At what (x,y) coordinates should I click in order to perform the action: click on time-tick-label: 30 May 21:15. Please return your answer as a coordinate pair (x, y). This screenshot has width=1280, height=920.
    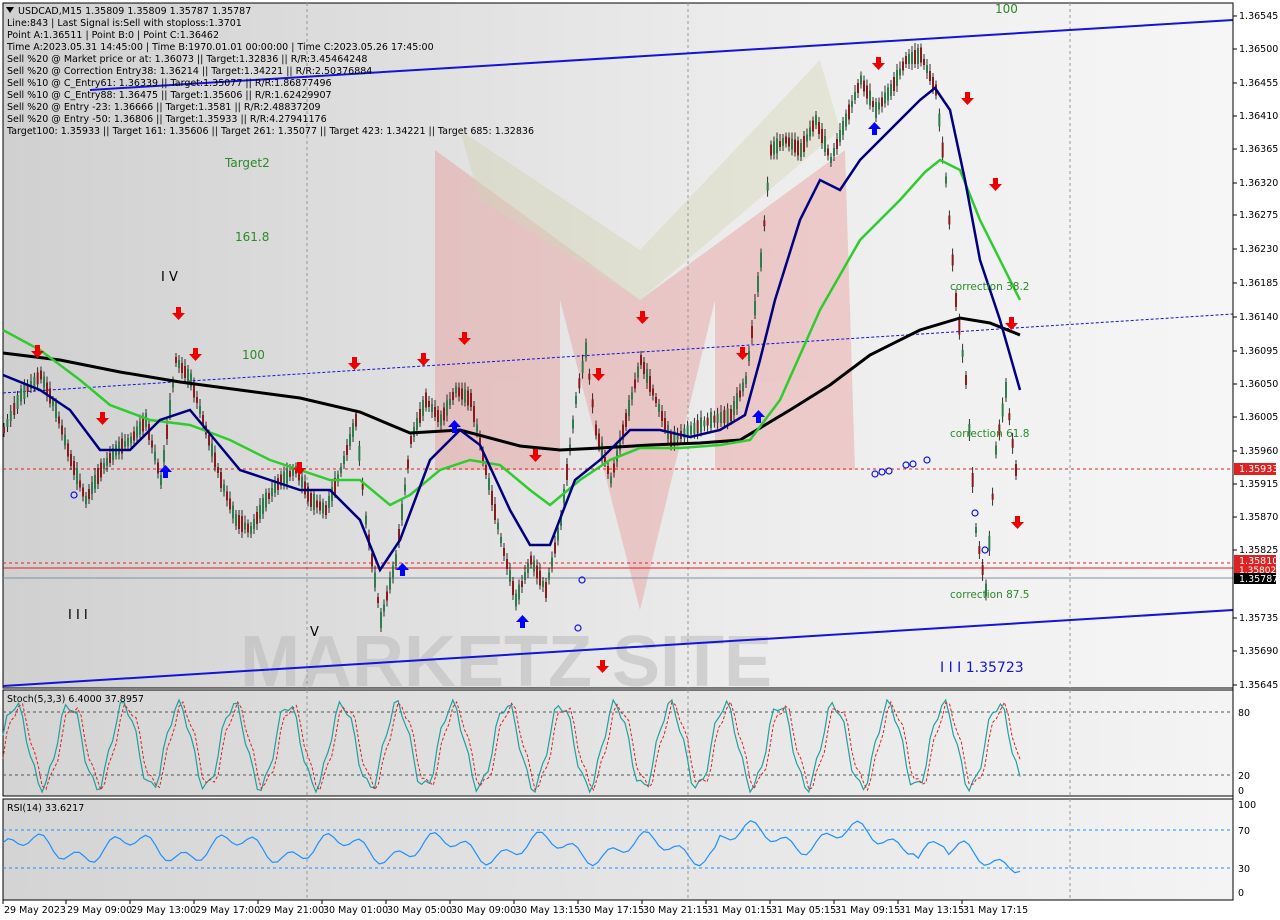
    Looking at the image, I should click on (675, 910).